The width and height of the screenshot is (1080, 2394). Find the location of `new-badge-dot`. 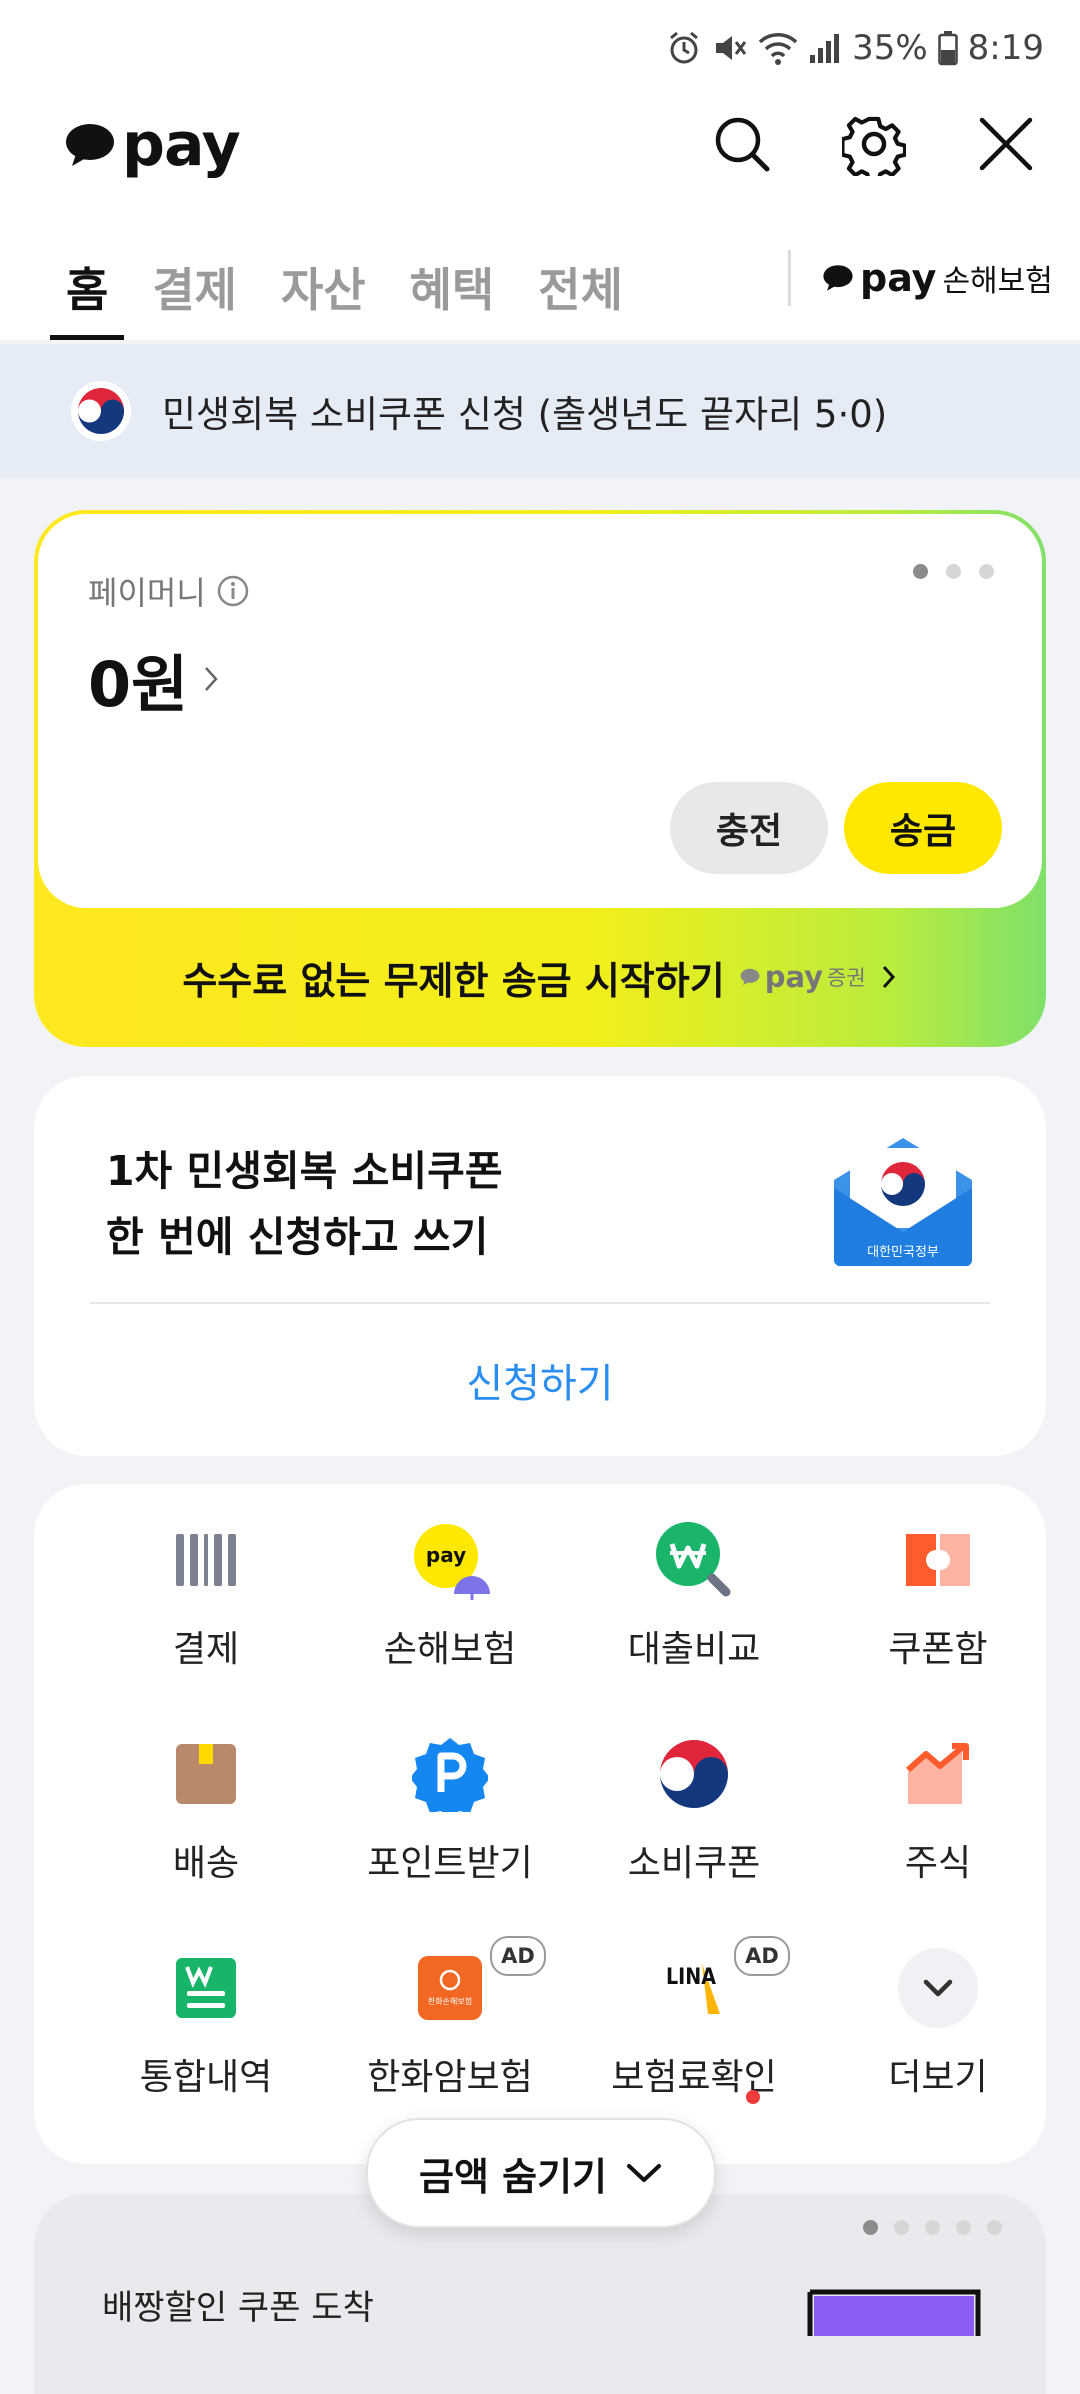

new-badge-dot is located at coordinates (753, 2097).